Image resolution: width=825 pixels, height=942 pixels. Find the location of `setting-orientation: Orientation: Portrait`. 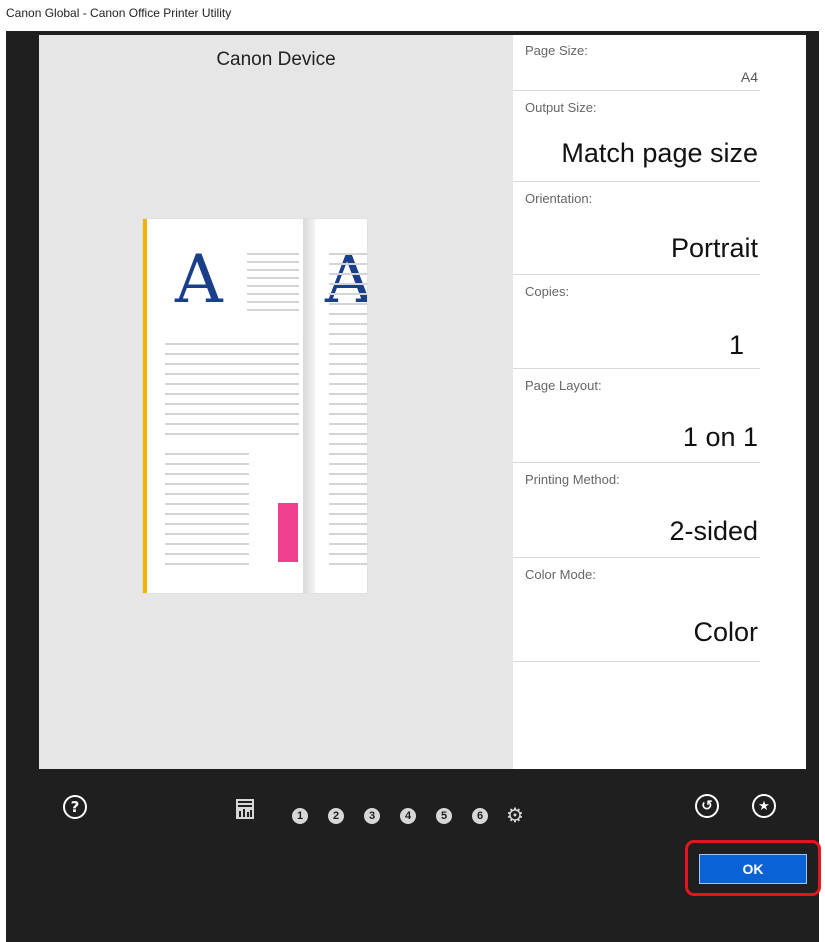

setting-orientation: Orientation: Portrait is located at coordinates (636, 229).